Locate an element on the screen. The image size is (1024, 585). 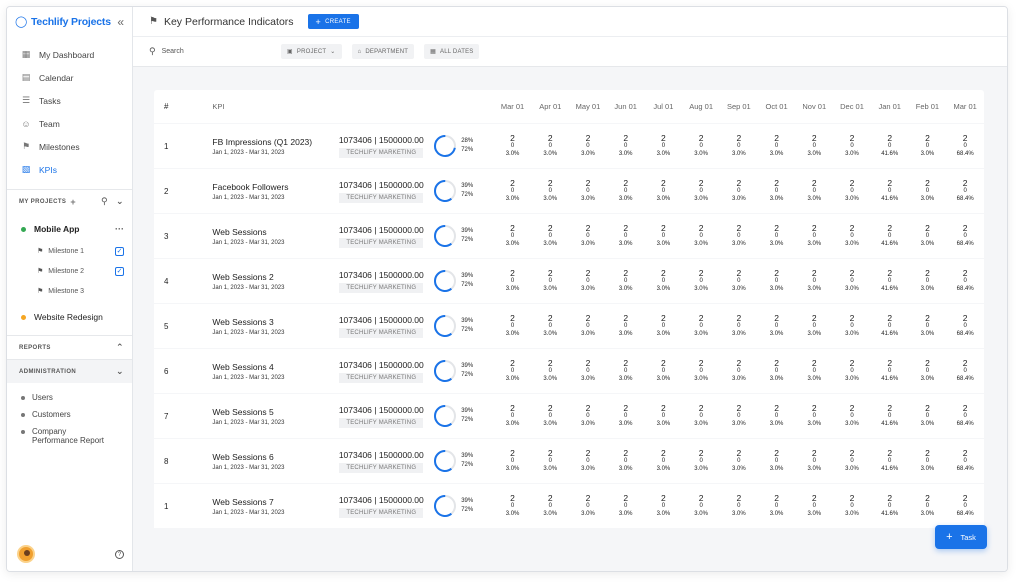
nav-item-tasks: ☰ Tasks is located at coordinates (69, 100).